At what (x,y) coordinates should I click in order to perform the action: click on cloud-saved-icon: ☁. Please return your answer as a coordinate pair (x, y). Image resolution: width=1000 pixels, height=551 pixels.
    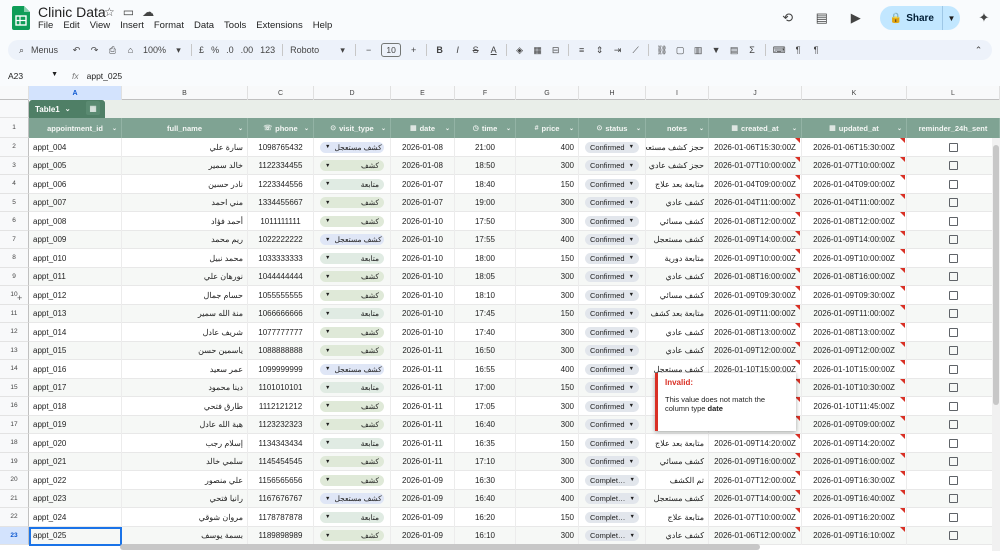
    Looking at the image, I should click on (148, 12).